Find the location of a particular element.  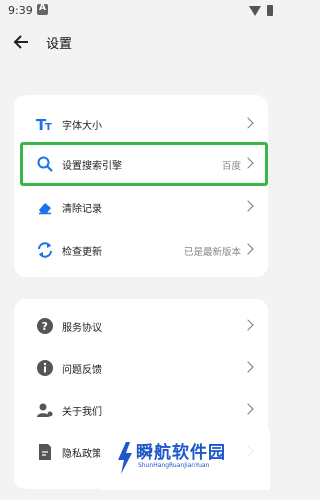

row-label: 清除记录 is located at coordinates (82, 209).